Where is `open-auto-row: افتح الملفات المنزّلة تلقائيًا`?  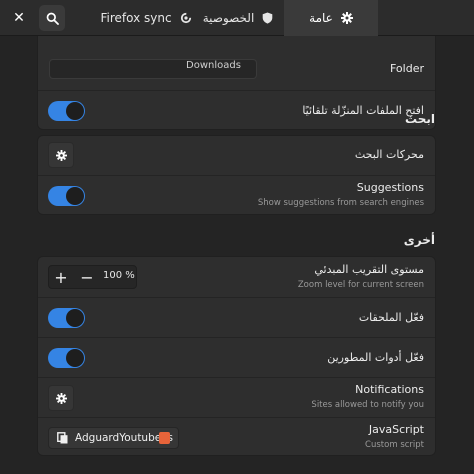 open-auto-row: افتح الملفات المنزّلة تلقائيًا is located at coordinates (236, 109).